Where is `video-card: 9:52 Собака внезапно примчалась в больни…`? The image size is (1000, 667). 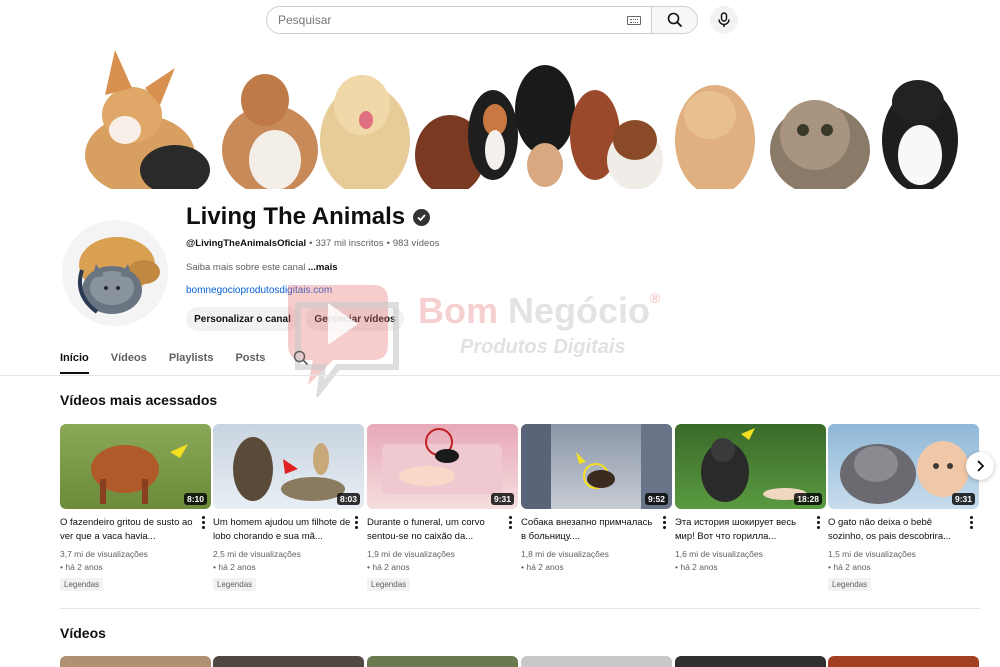
video-card: 9:52 Собака внезапно примчалась в больни… is located at coordinates (596, 499).